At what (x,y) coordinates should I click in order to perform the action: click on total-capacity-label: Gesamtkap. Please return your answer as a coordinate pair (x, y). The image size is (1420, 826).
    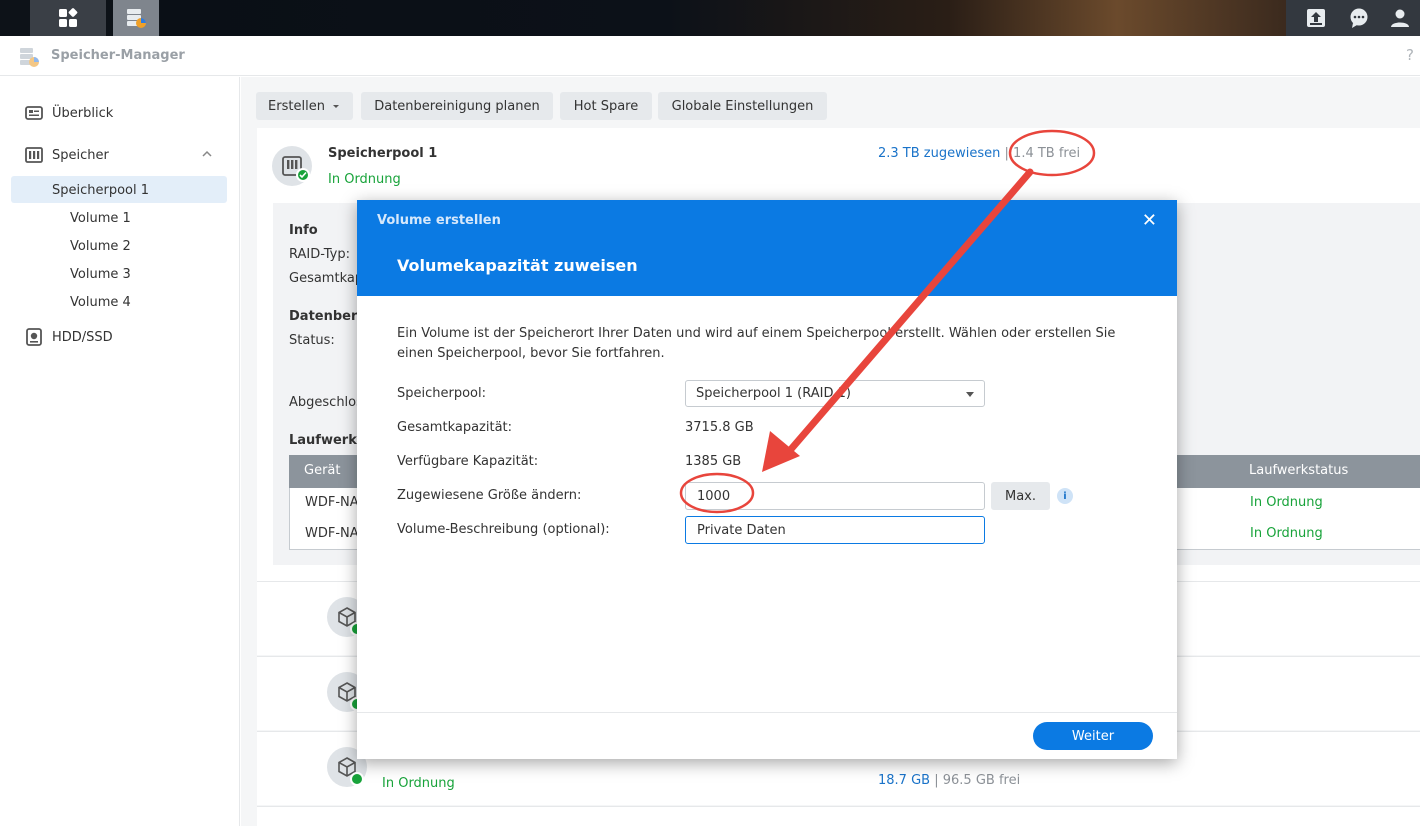
    Looking at the image, I should click on (326, 278).